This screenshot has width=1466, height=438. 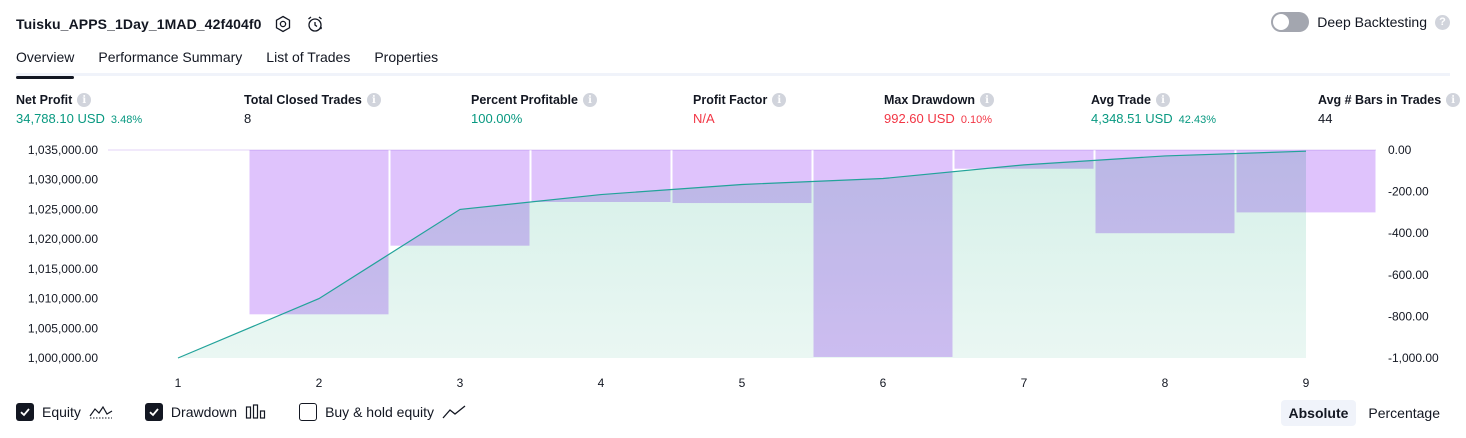 What do you see at coordinates (170, 59) in the screenshot?
I see `tab-performance-summary: Performance Summary` at bounding box center [170, 59].